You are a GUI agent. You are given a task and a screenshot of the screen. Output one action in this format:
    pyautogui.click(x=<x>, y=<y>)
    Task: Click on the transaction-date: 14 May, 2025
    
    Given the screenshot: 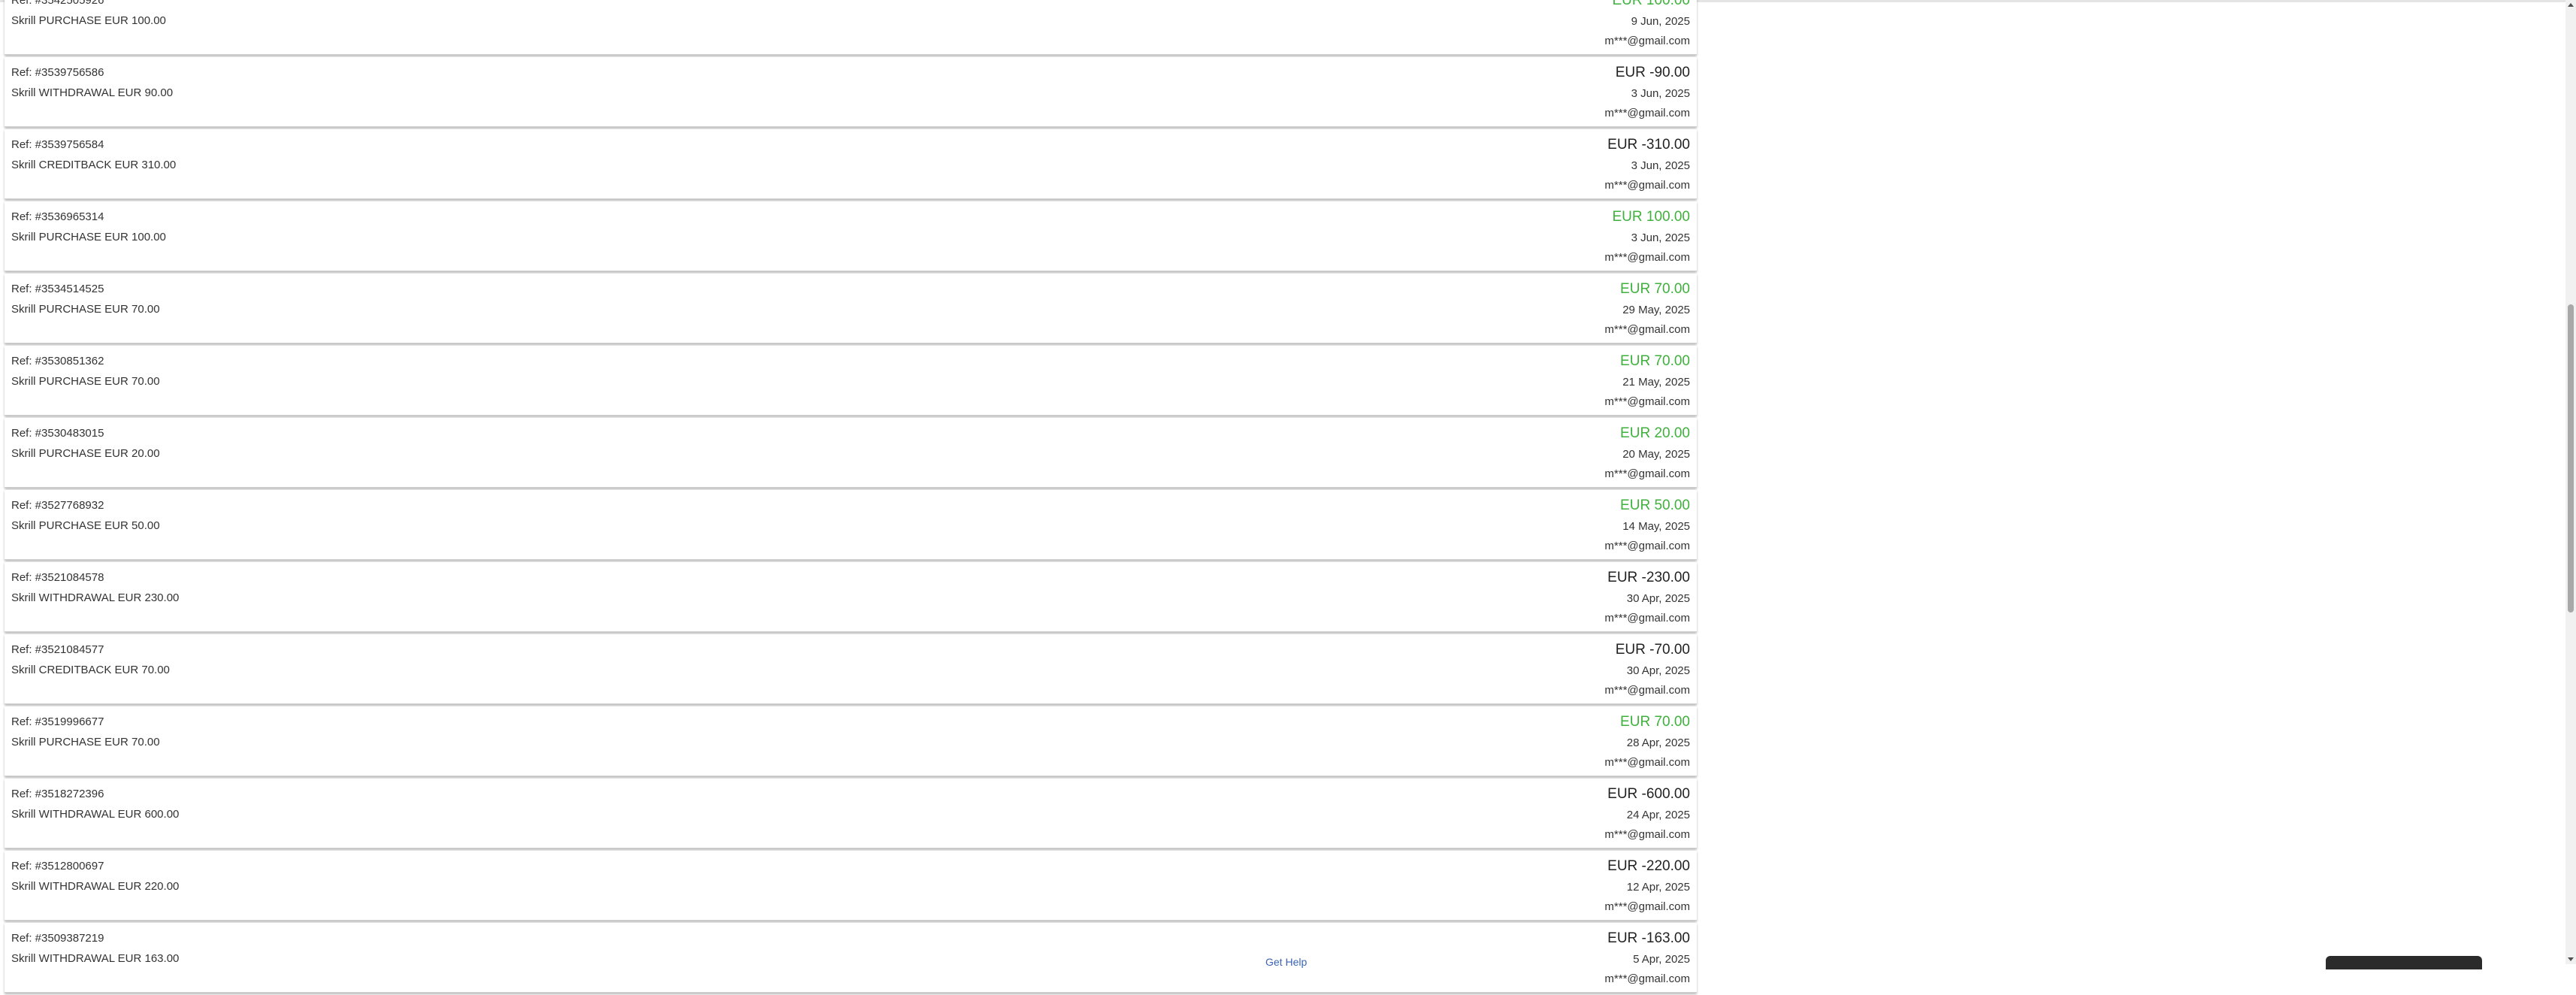 What is the action you would take?
    pyautogui.click(x=1656, y=527)
    